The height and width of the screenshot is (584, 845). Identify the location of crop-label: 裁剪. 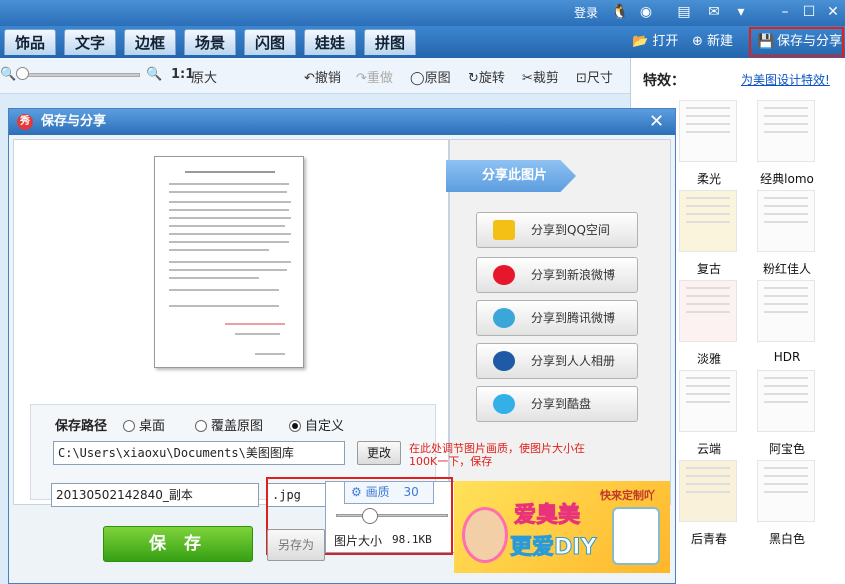
(545, 78).